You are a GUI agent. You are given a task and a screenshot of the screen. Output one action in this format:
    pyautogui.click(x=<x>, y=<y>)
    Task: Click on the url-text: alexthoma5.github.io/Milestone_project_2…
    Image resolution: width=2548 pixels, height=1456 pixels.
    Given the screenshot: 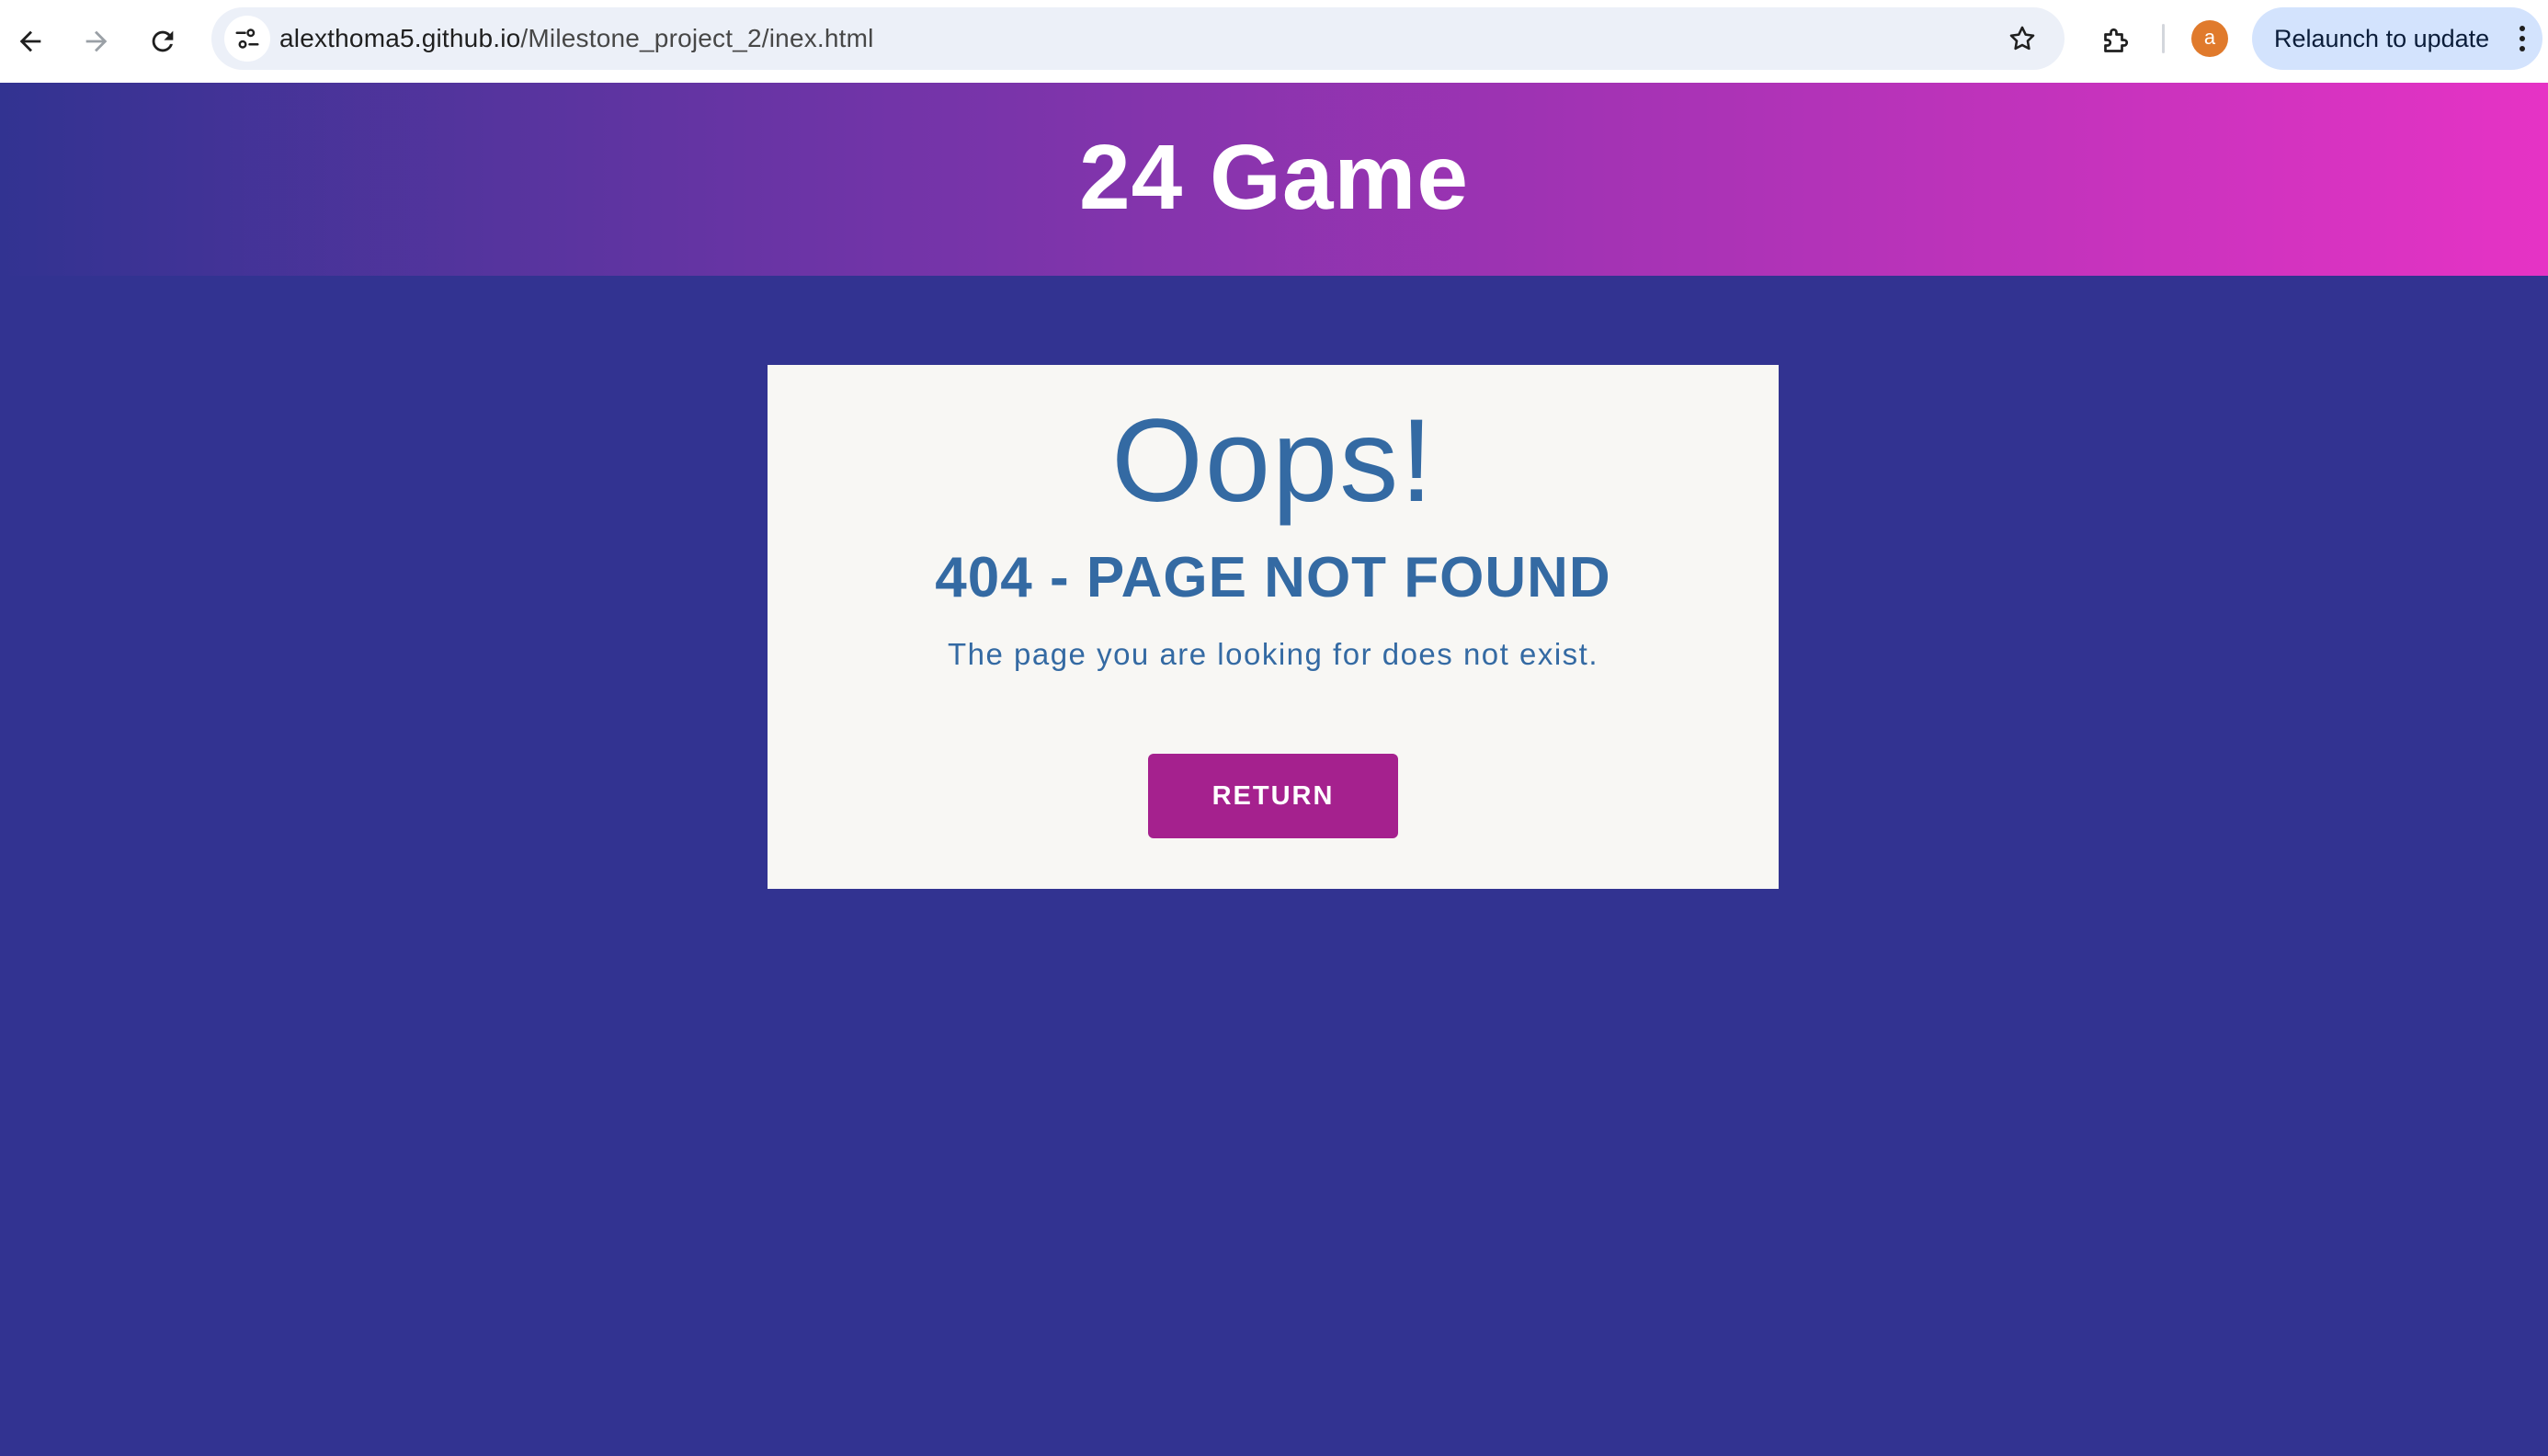 What is the action you would take?
    pyautogui.click(x=576, y=38)
    